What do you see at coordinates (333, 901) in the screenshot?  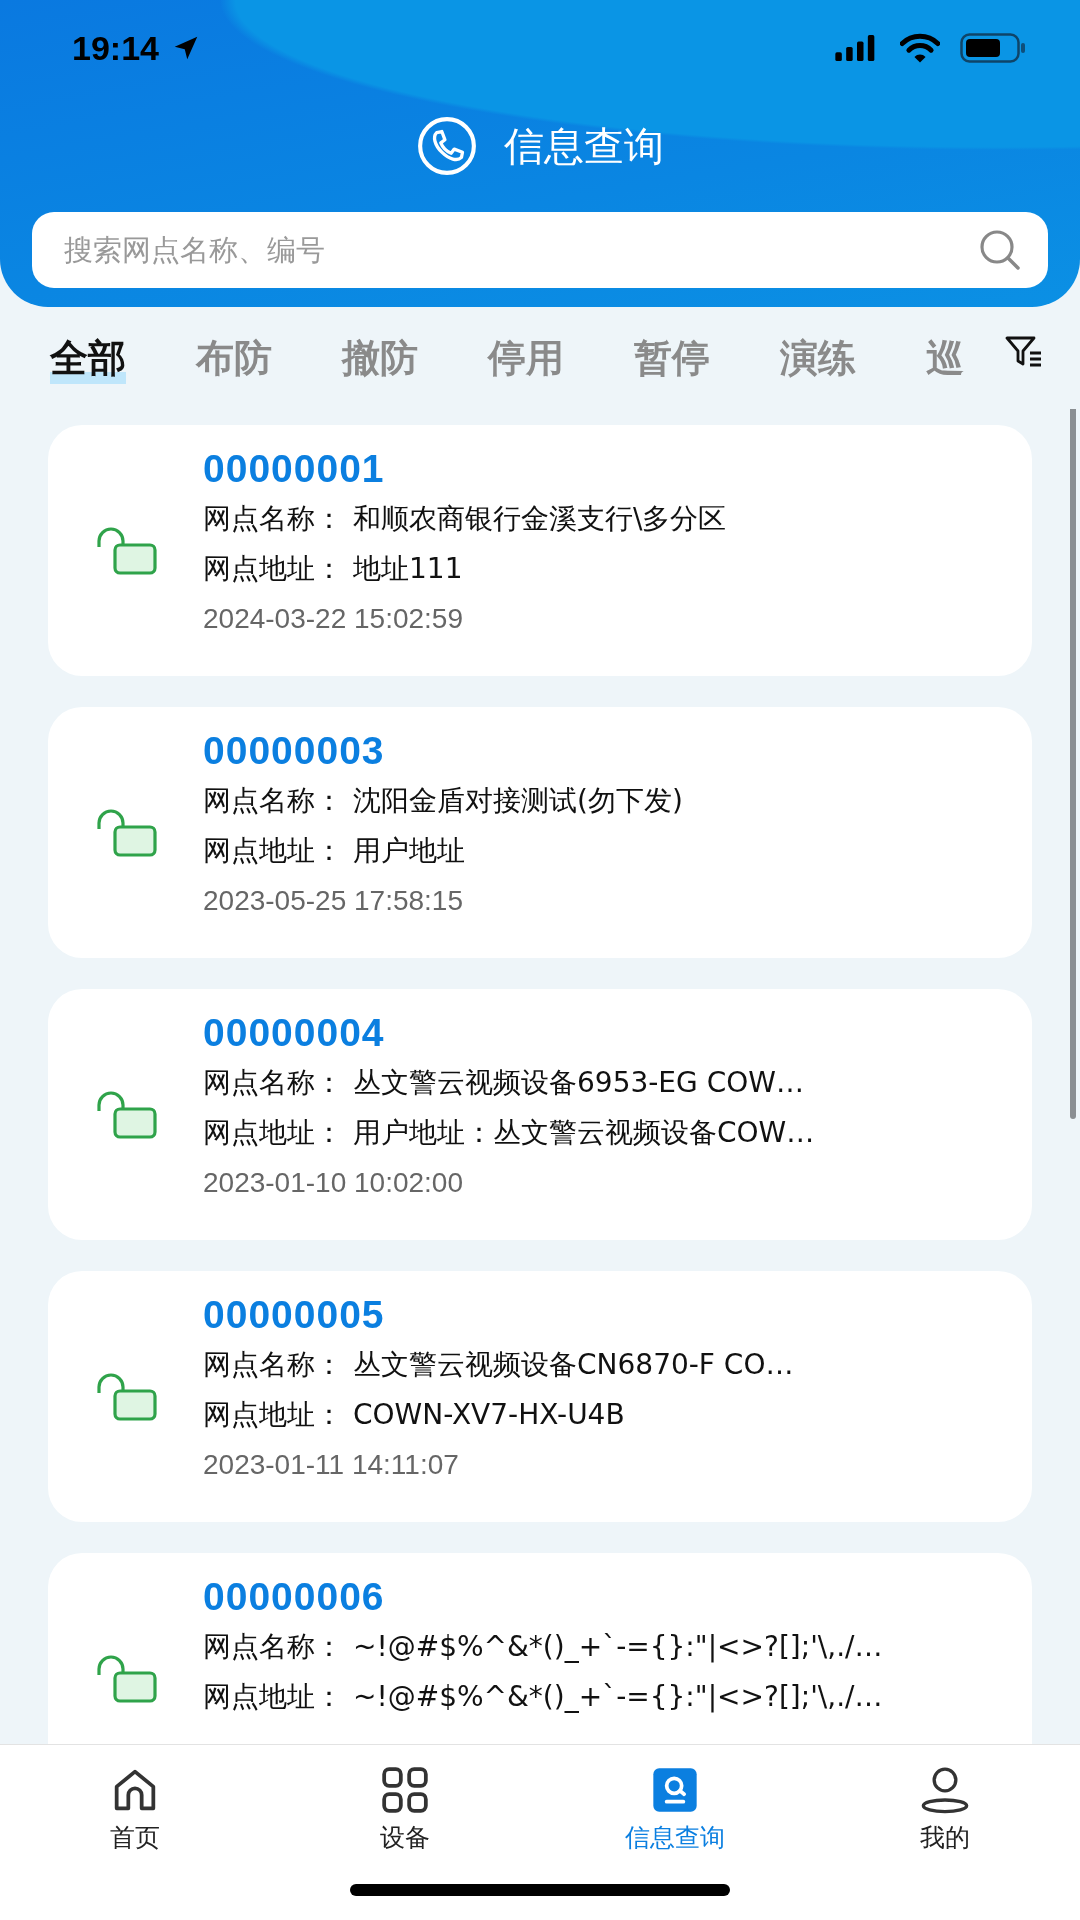 I see `timestamp: 2023-05-25 17:58:15` at bounding box center [333, 901].